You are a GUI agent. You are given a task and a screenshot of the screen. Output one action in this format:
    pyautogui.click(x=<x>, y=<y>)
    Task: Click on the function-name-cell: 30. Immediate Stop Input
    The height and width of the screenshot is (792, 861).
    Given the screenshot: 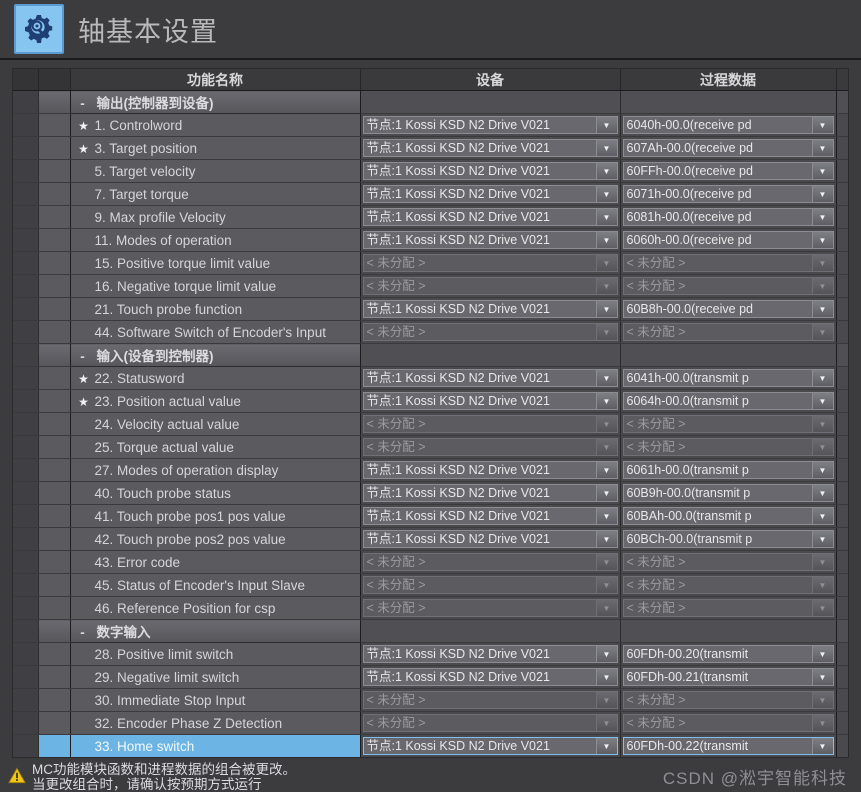 What is the action you would take?
    pyautogui.click(x=215, y=700)
    